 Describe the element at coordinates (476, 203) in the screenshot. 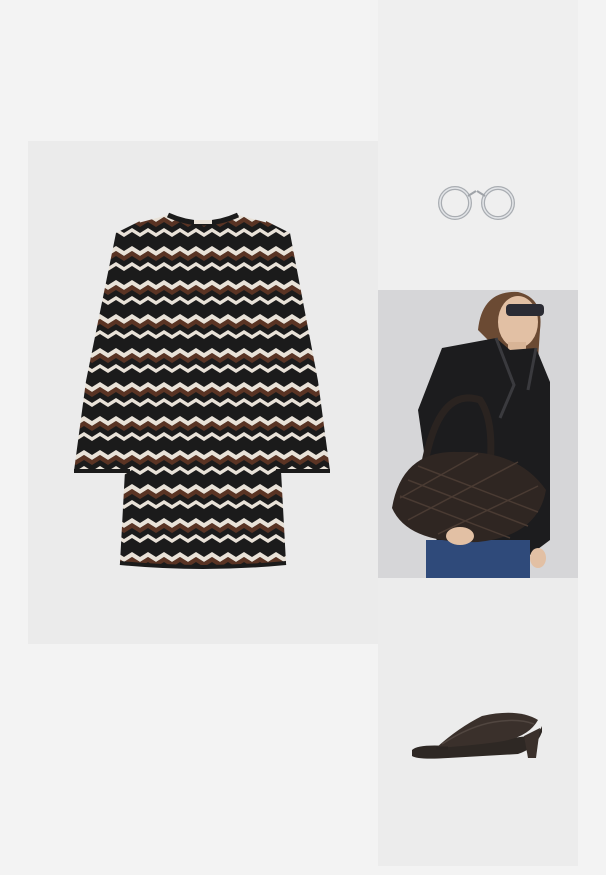

I see `earrings-image` at that location.